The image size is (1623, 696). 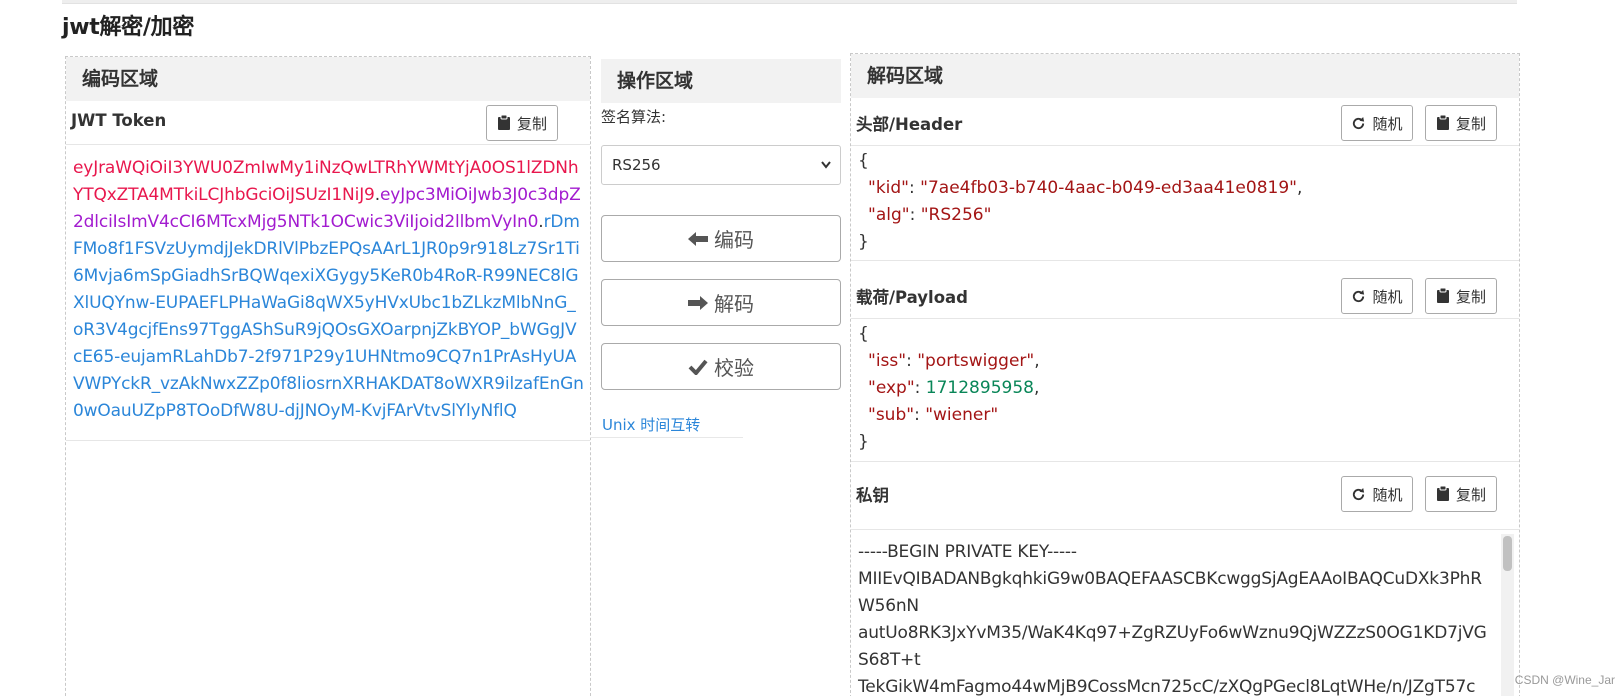 What do you see at coordinates (636, 165) in the screenshot?
I see `algorithm-selected-value: RS256` at bounding box center [636, 165].